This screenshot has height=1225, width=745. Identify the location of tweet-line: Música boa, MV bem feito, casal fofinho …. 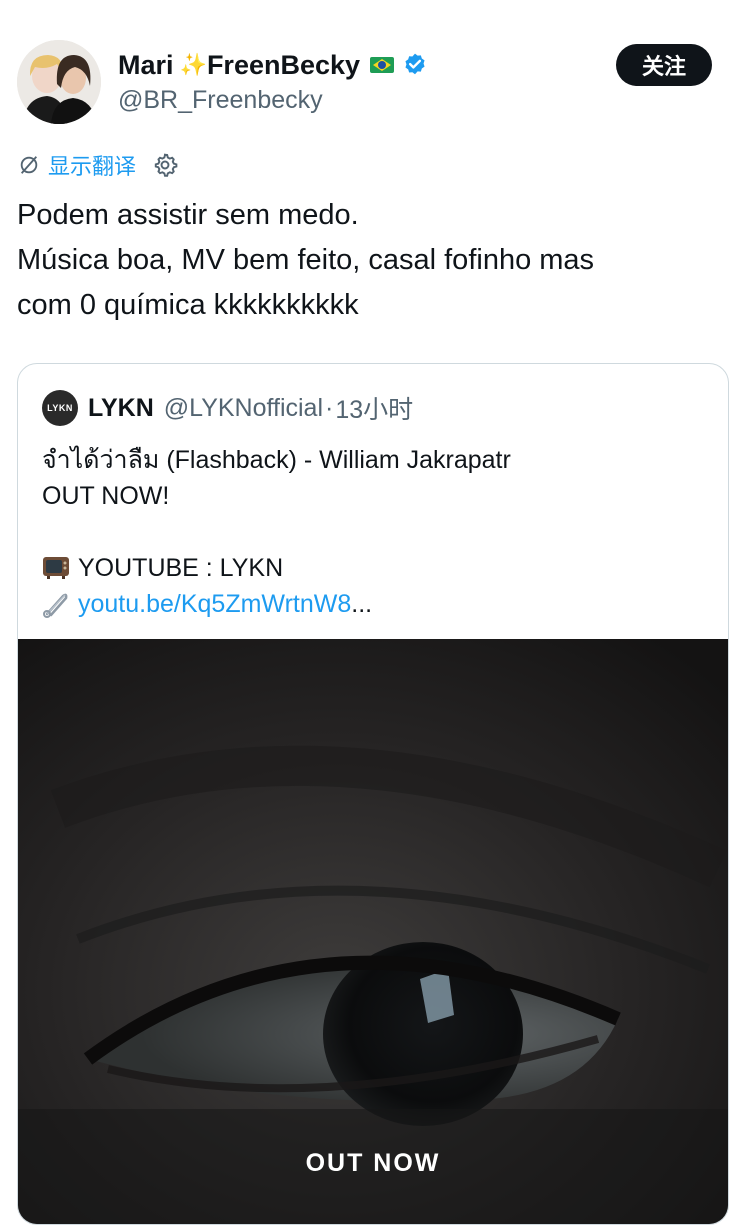
(306, 260).